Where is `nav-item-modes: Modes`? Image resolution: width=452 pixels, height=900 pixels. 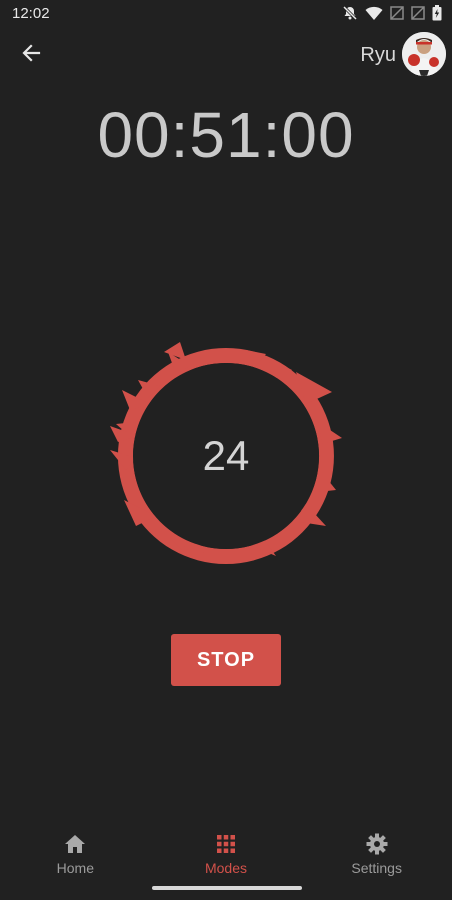 nav-item-modes: Modes is located at coordinates (226, 854).